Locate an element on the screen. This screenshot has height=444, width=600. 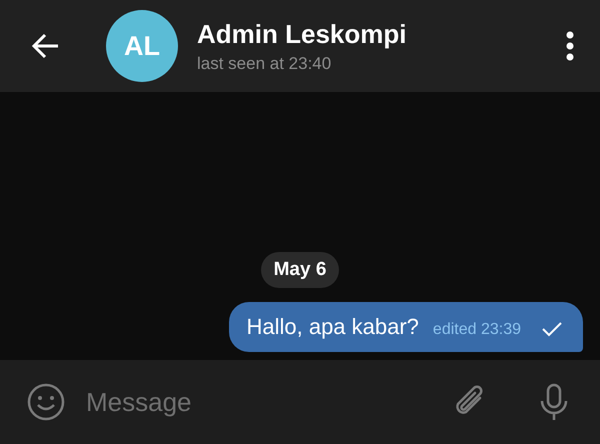
message-bubble: Hallo, apa kabar? edited 23:39 is located at coordinates (406, 327).